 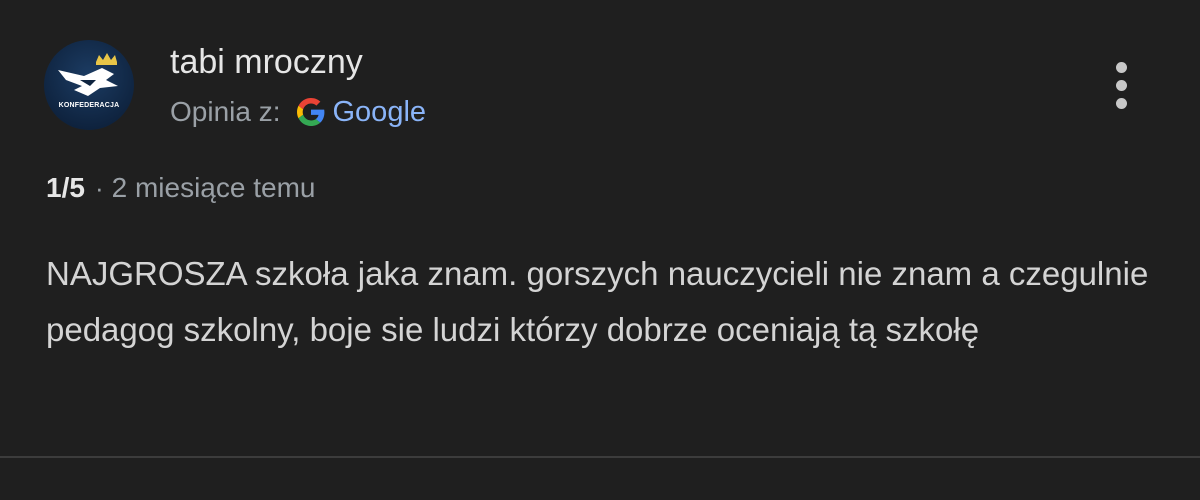 I want to click on source-google-link: Google, so click(x=380, y=112).